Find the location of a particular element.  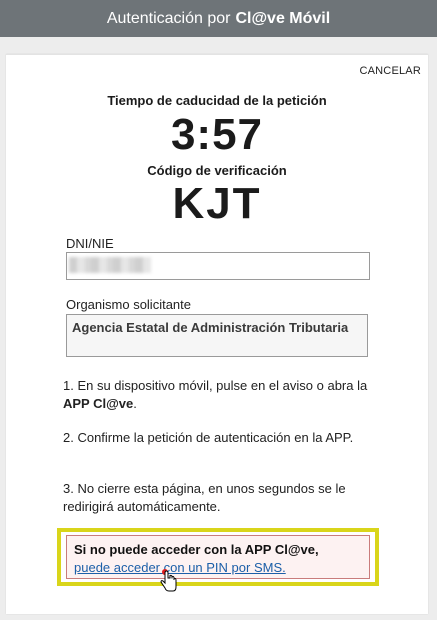

sms-pin-title: Si no puede acceder con la APP Cl@ve, is located at coordinates (196, 549).